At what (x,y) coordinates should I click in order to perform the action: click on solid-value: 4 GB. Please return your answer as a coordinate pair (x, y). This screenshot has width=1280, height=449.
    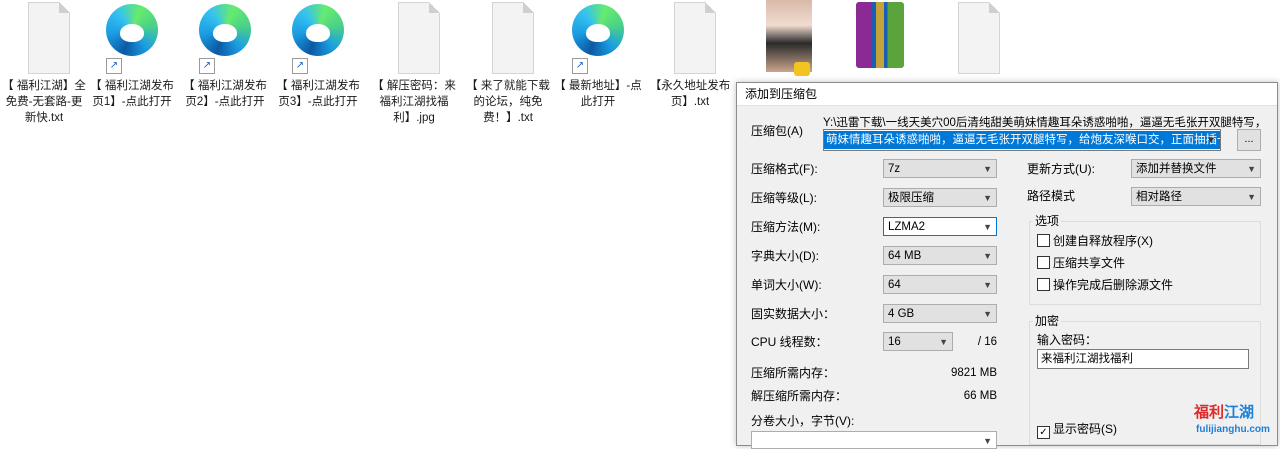
    Looking at the image, I should click on (901, 314).